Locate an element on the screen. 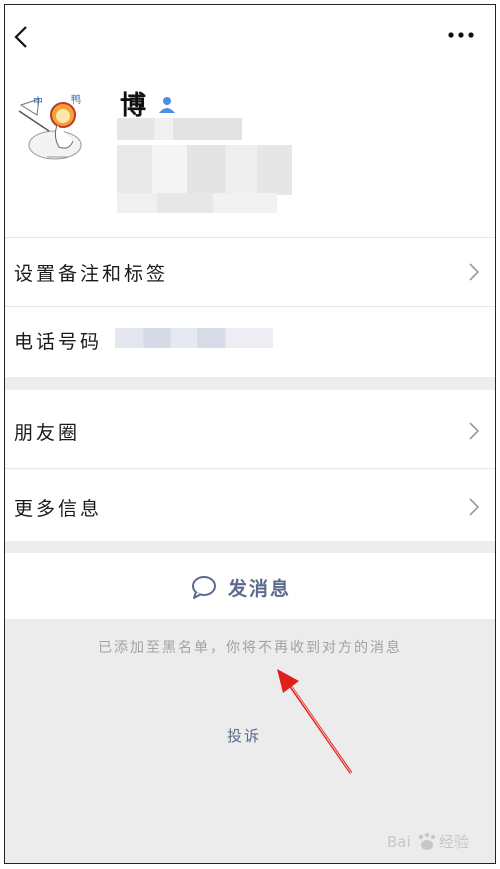 The image size is (500, 869). more-dots-icon is located at coordinates (461, 35).